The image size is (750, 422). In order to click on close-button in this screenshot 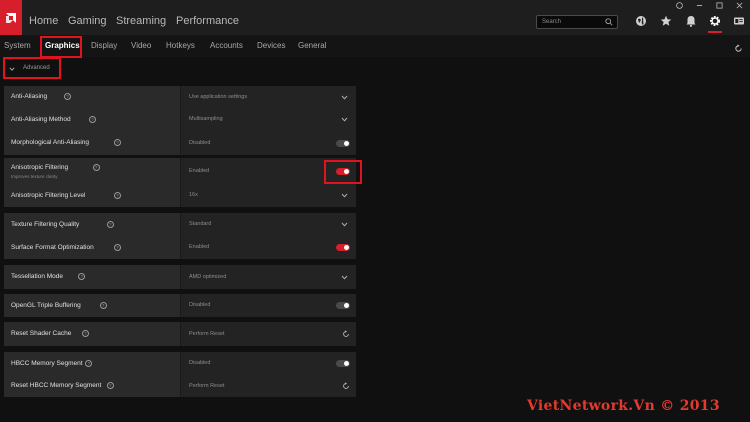, I will do `click(739, 5)`.